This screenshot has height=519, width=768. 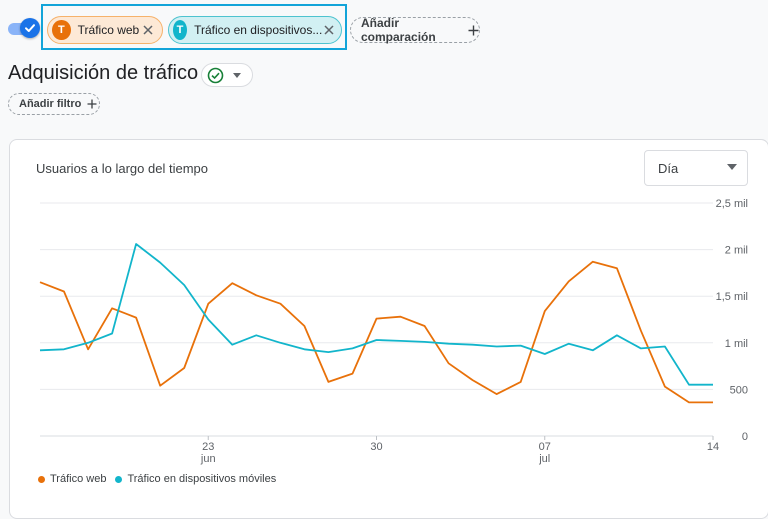 What do you see at coordinates (376, 447) in the screenshot?
I see `x-tick-label: 30` at bounding box center [376, 447].